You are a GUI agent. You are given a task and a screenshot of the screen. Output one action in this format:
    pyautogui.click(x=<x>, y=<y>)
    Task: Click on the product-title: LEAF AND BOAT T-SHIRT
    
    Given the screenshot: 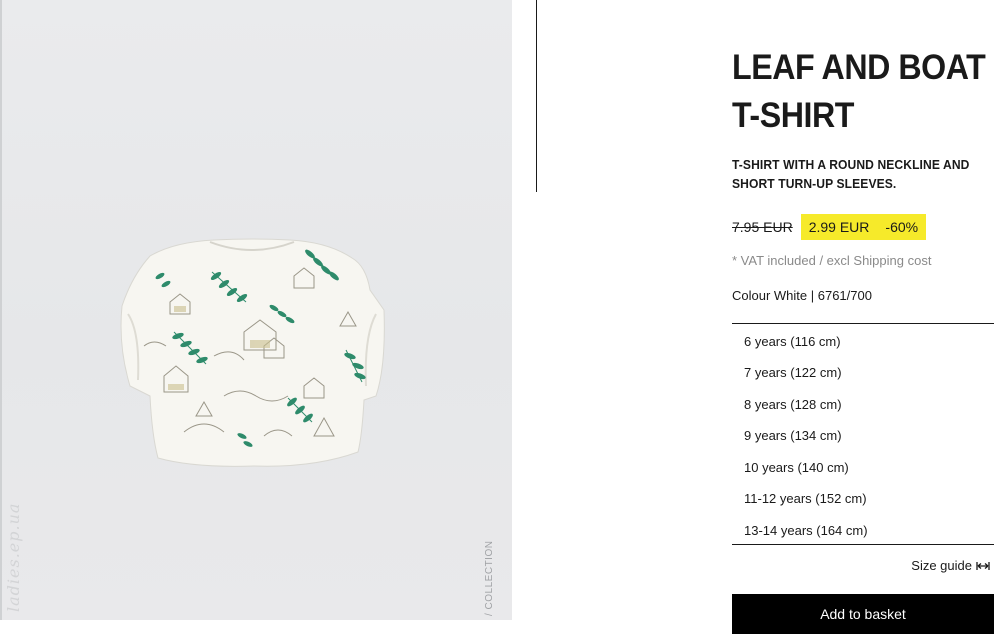 What is the action you would take?
    pyautogui.click(x=859, y=92)
    